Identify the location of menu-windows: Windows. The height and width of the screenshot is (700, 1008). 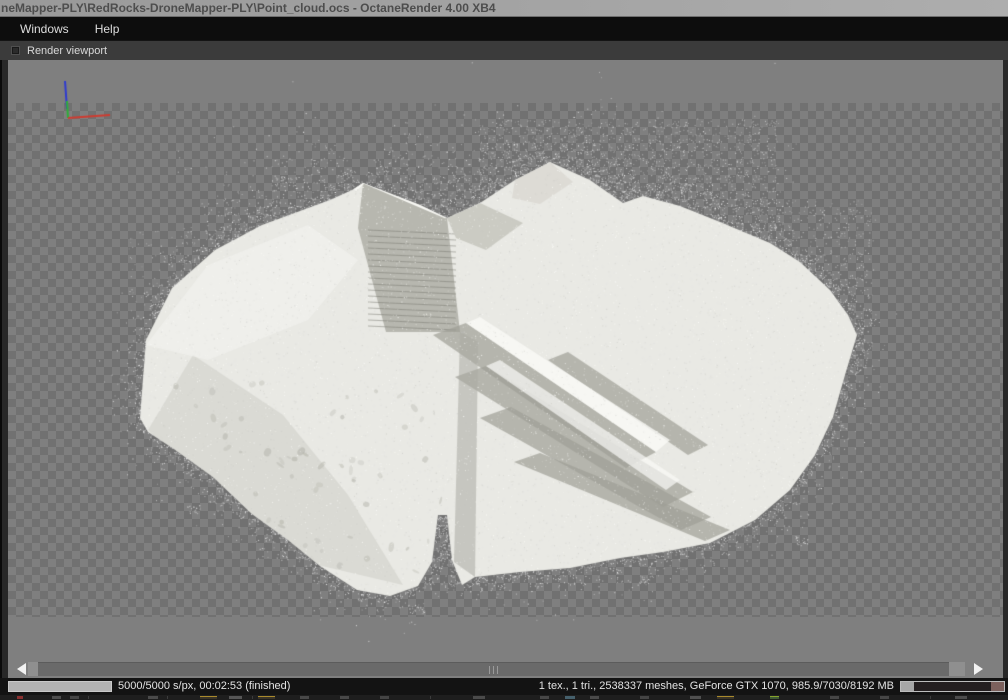
(44, 29).